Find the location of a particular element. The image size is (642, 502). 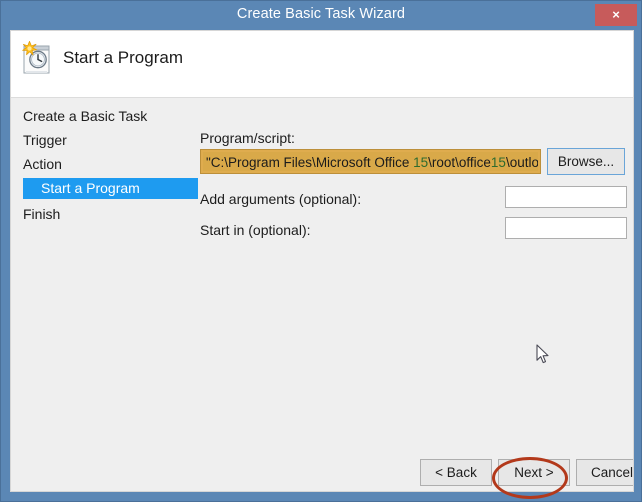

wizard-header: Start a Program is located at coordinates (322, 64).